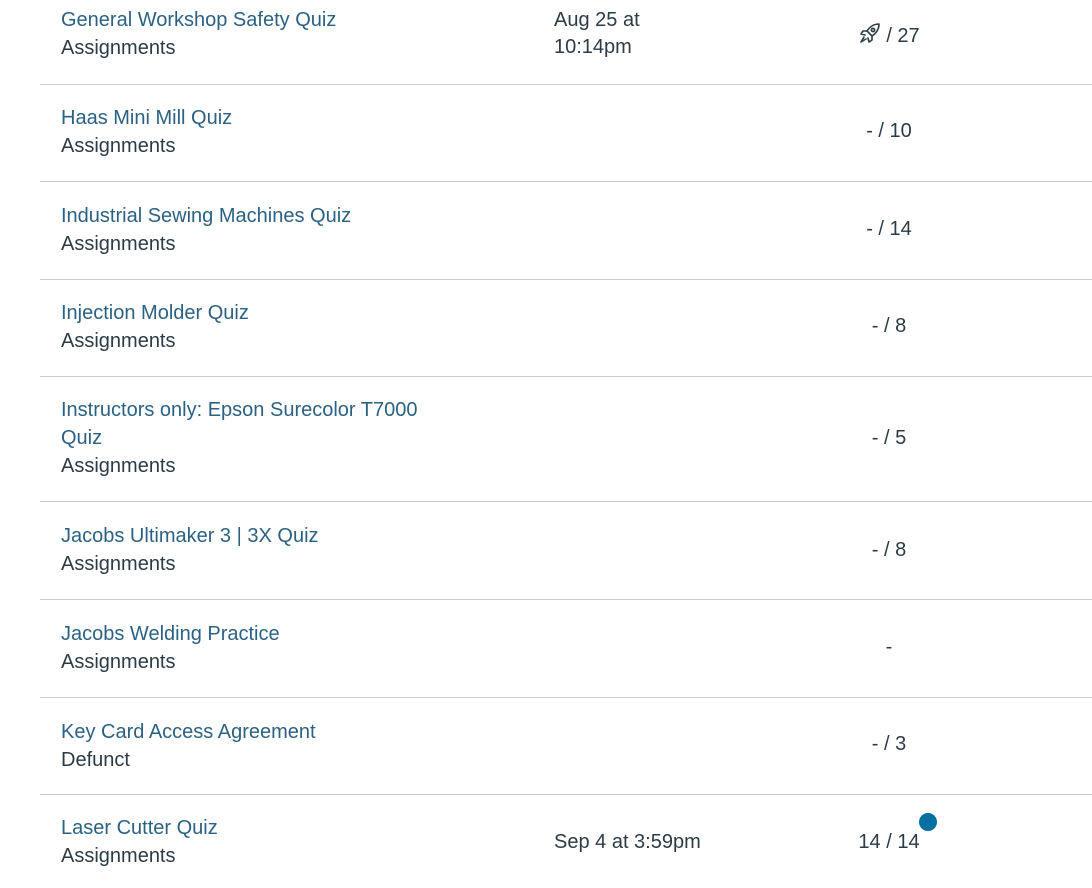  I want to click on score: - / 14, so click(889, 229).